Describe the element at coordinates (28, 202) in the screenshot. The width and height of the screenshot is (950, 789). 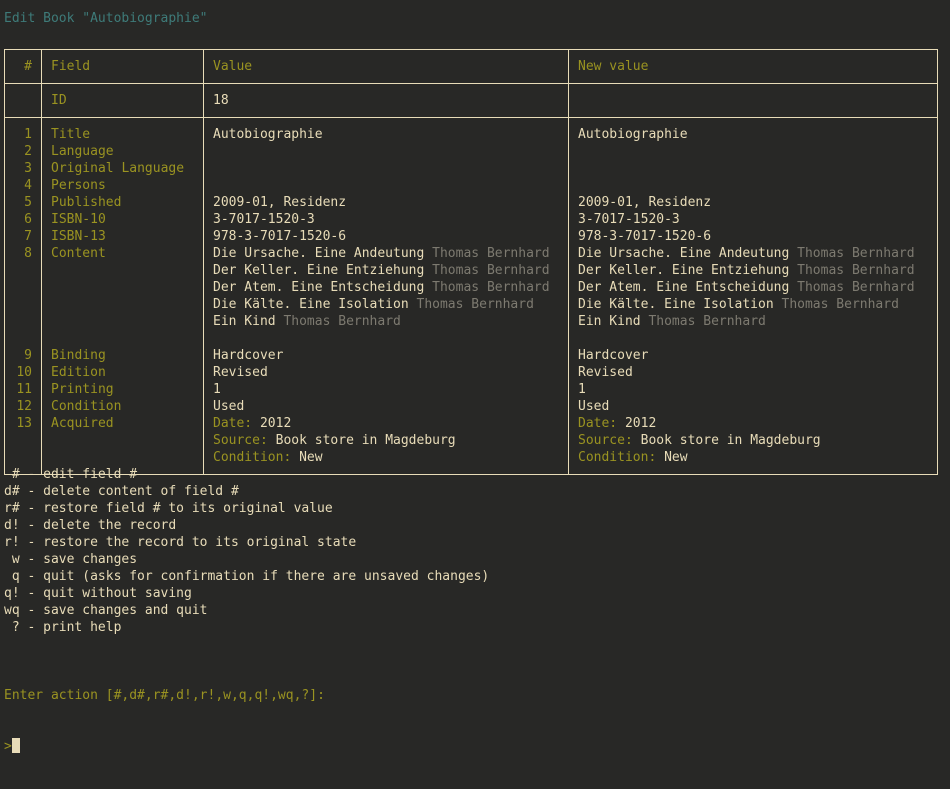
I see `row-number: 5` at that location.